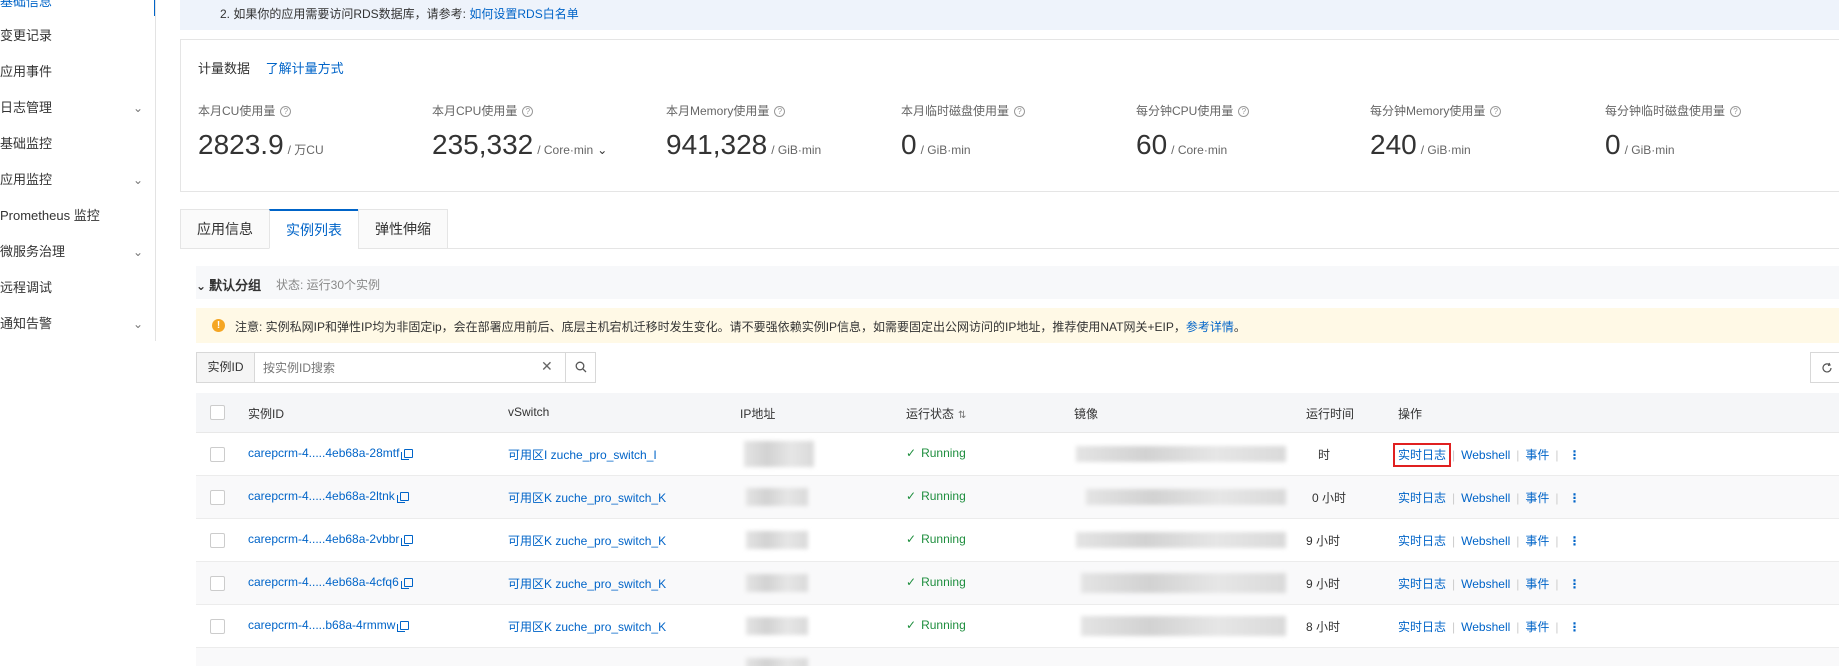  Describe the element at coordinates (26, 179) in the screenshot. I see `sidebar-item-label: 应用监控` at that location.